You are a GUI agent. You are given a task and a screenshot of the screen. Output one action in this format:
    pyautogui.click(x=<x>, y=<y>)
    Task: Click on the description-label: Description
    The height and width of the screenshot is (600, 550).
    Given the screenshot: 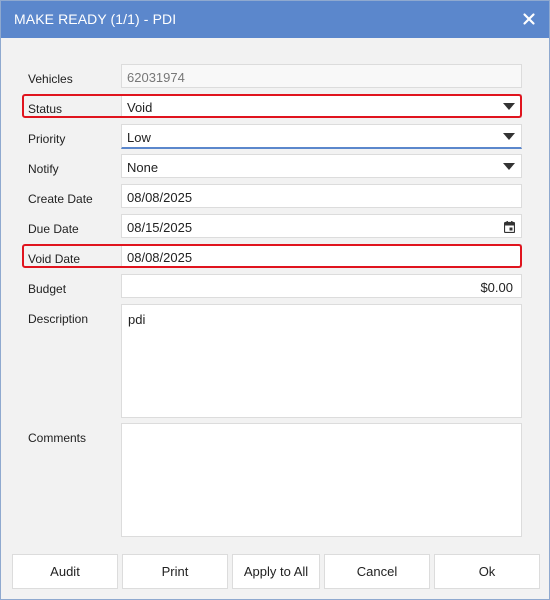 What is the action you would take?
    pyautogui.click(x=58, y=319)
    